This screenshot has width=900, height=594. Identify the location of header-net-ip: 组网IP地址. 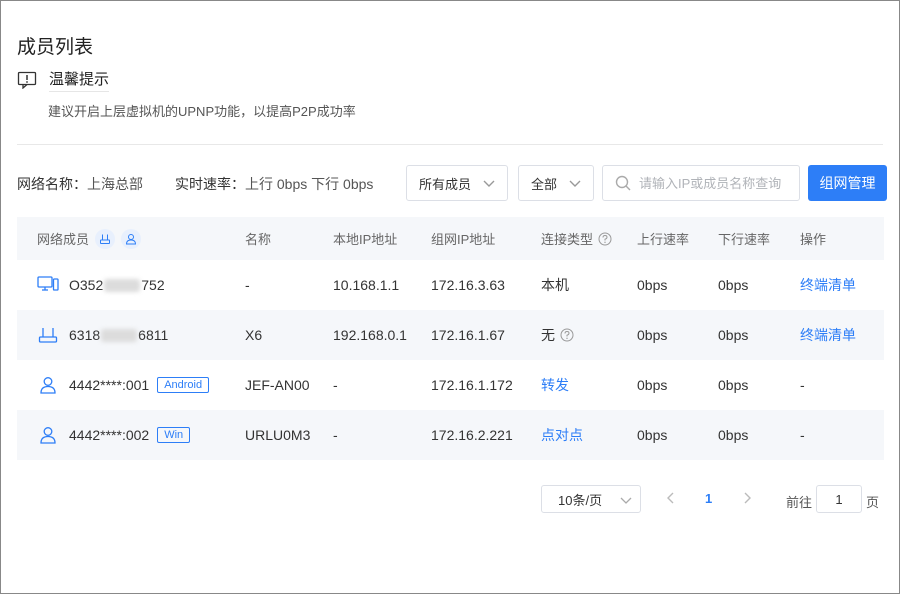
(463, 239).